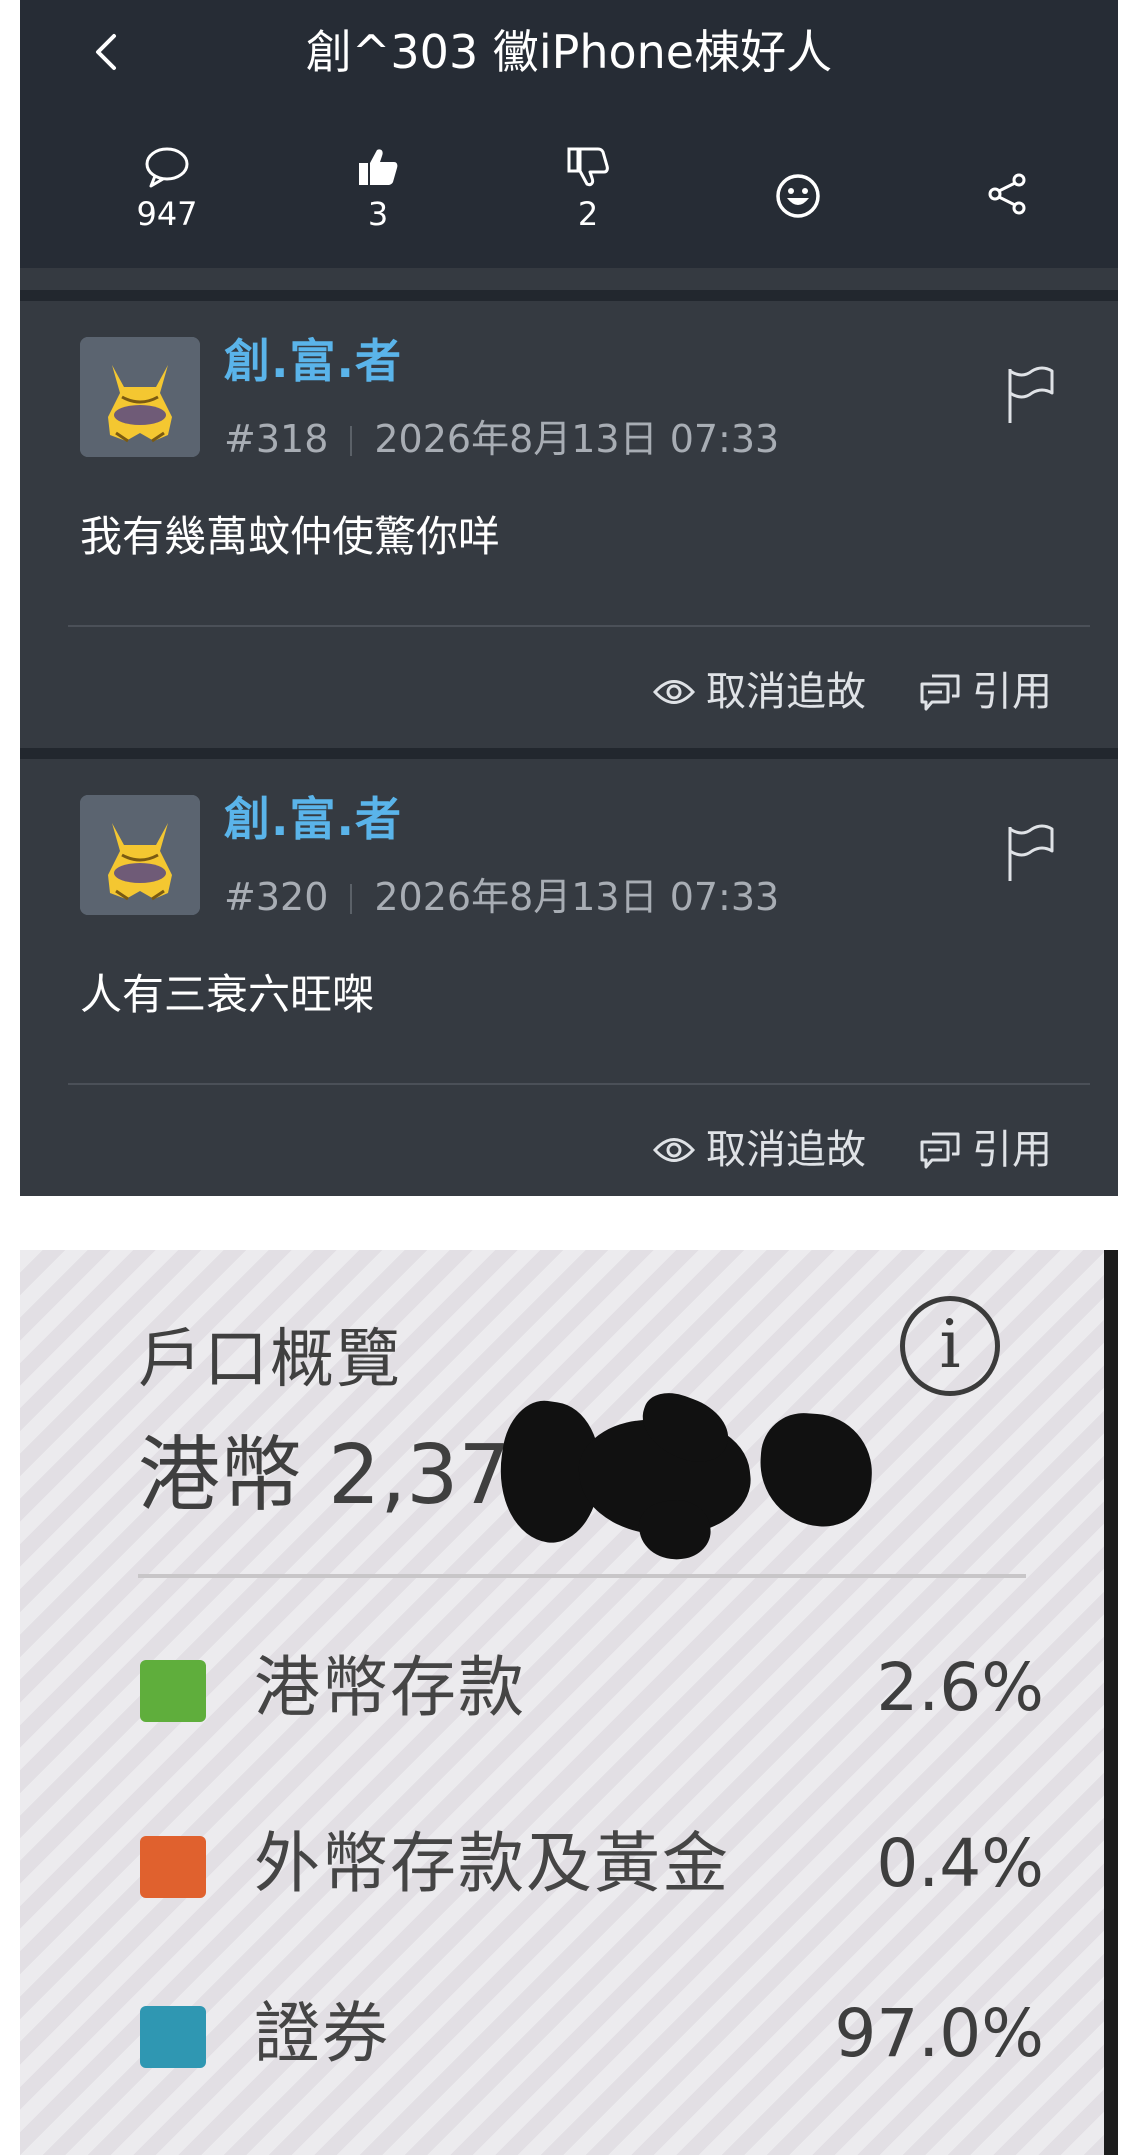 The image size is (1128, 2155). What do you see at coordinates (1111, 1702) in the screenshot?
I see `photo-edge-shadow` at bounding box center [1111, 1702].